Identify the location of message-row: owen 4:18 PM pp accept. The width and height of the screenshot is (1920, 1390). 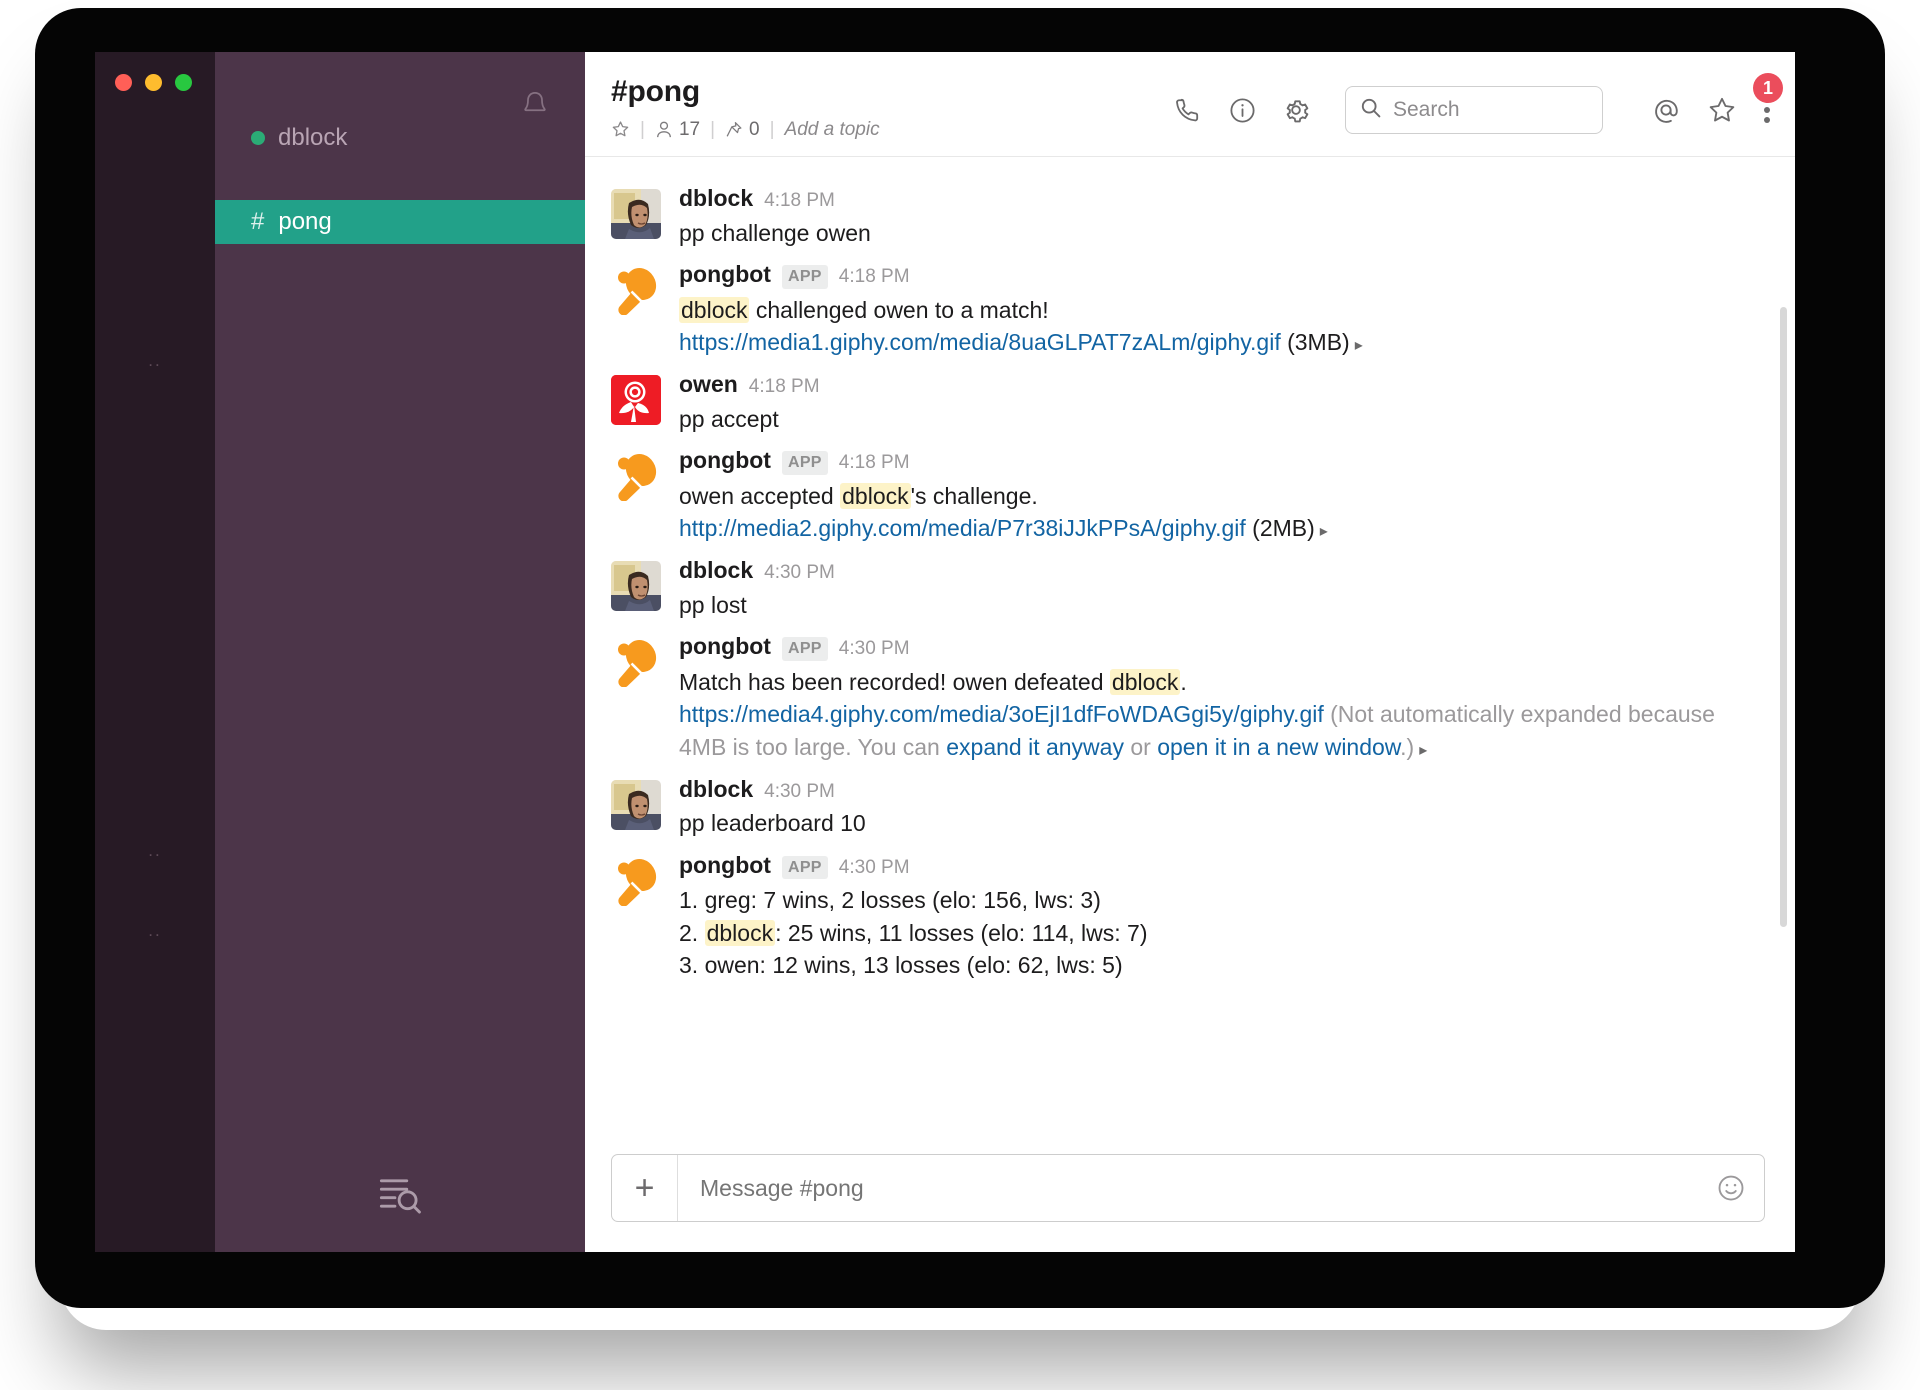
(1188, 403).